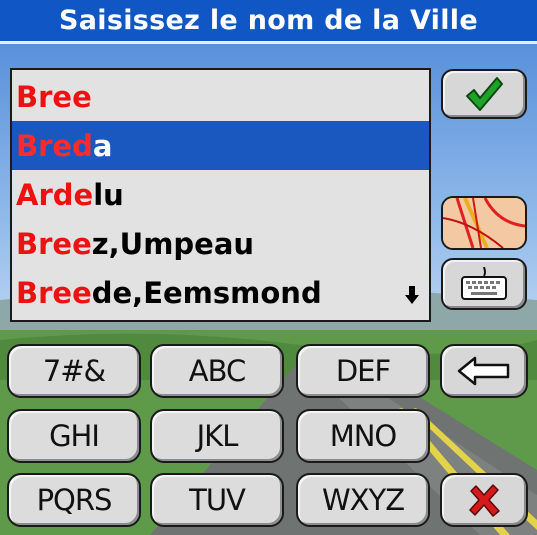 The image size is (537, 535). I want to click on confirm-button, so click(484, 94).